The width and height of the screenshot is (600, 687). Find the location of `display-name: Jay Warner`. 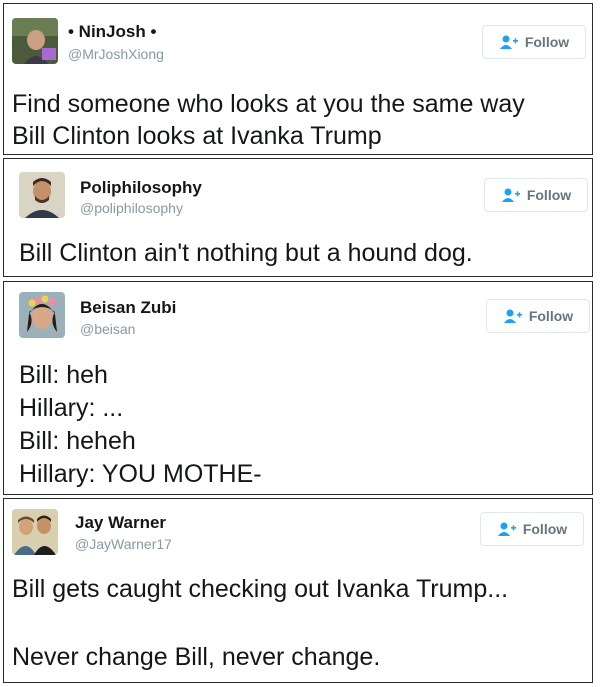

display-name: Jay Warner is located at coordinates (120, 523).